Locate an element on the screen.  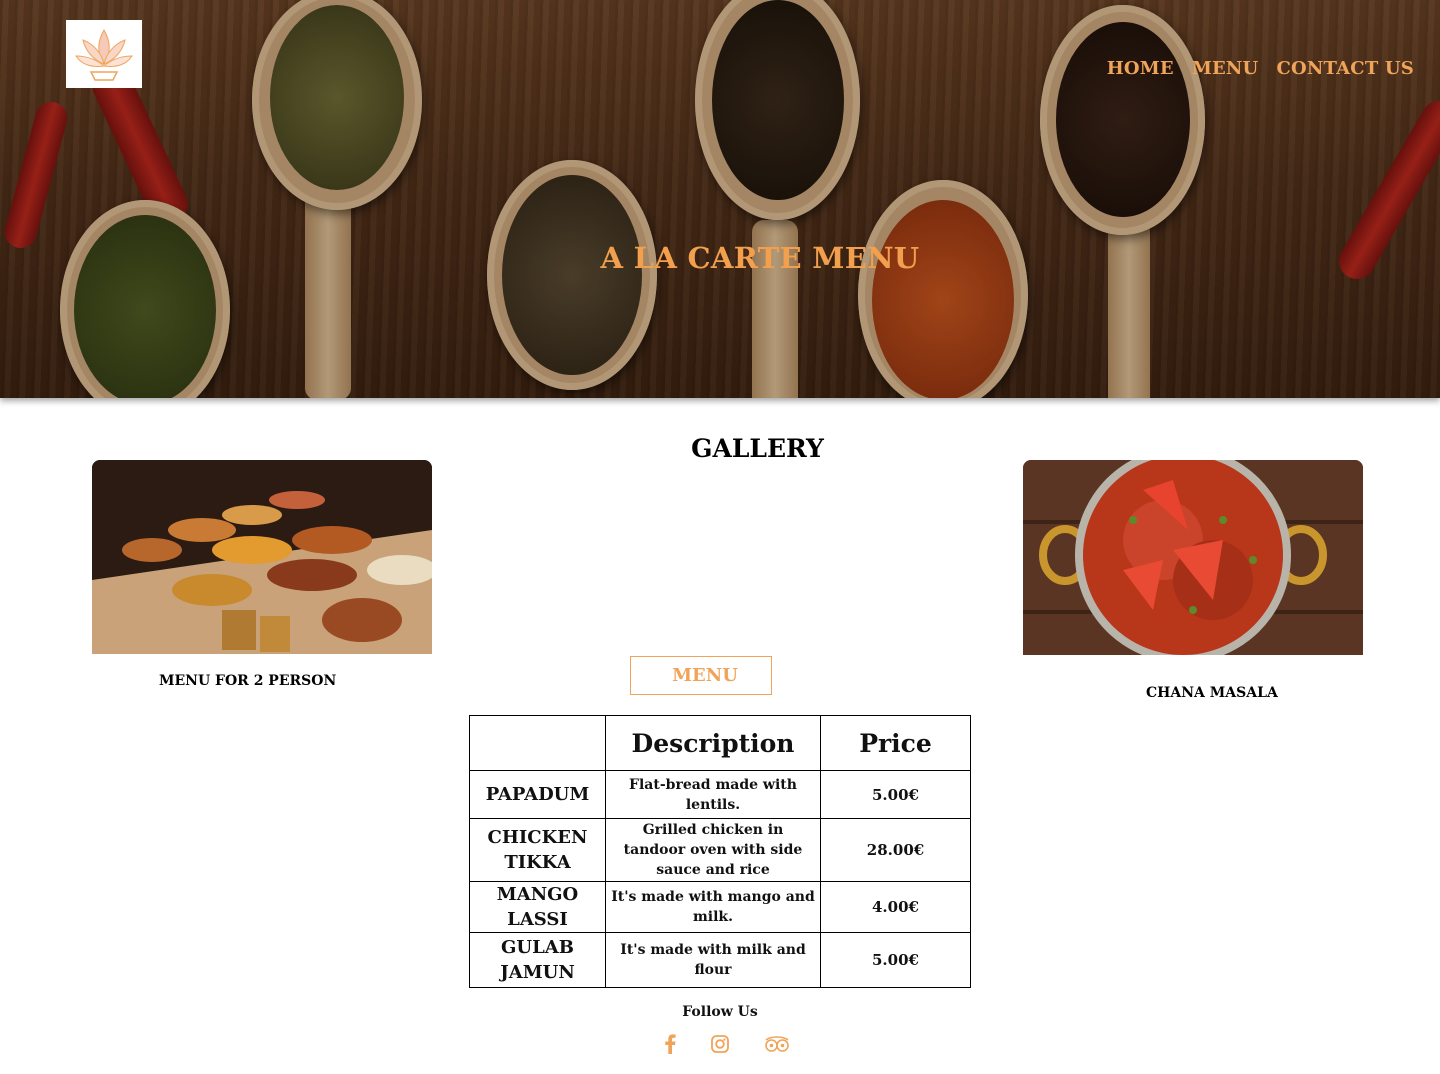
tripadvisor-glyph is located at coordinates (777, 1044).